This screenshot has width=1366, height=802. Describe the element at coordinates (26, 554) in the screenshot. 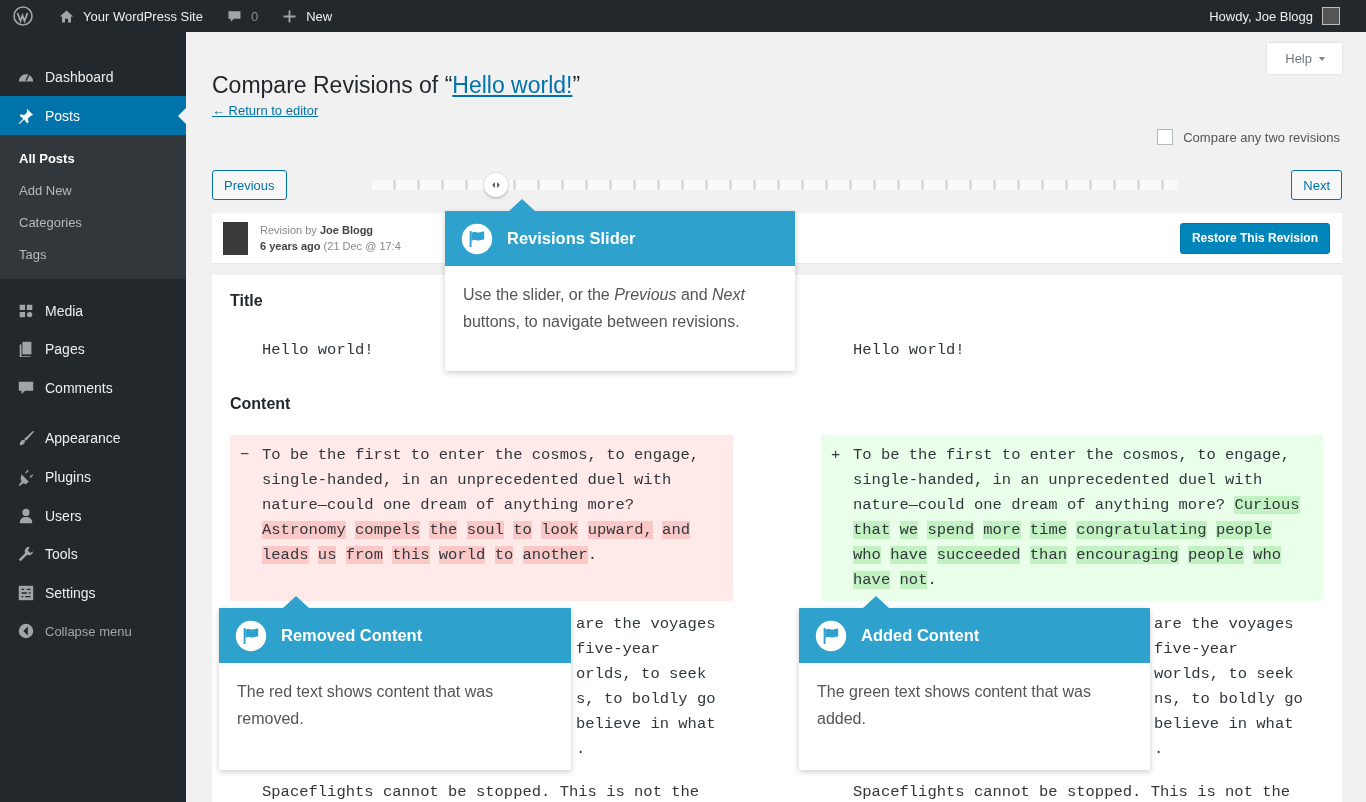

I see `wrench-icon` at that location.